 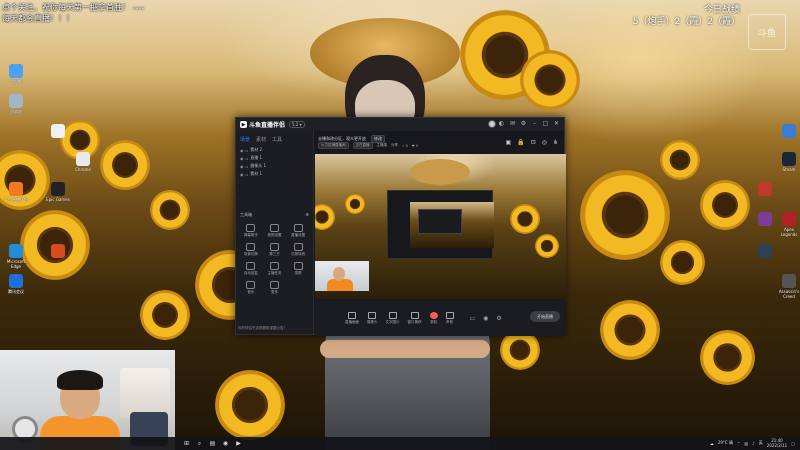 What do you see at coordinates (534, 123) in the screenshot?
I see `minimize-icon: –` at bounding box center [534, 123].